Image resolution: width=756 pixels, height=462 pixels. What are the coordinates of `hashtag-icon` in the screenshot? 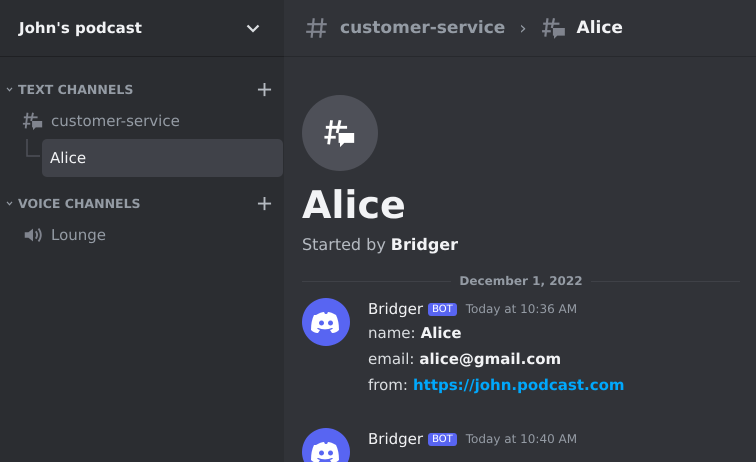 It's located at (317, 28).